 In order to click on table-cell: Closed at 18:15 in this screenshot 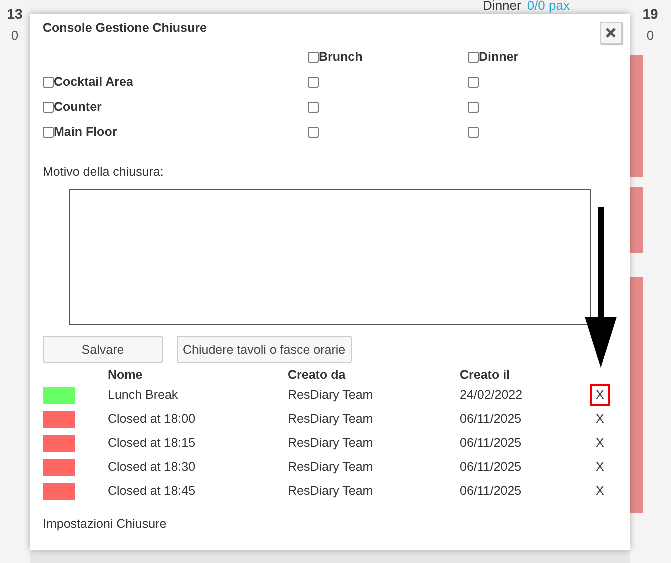, I will do `click(152, 443)`.